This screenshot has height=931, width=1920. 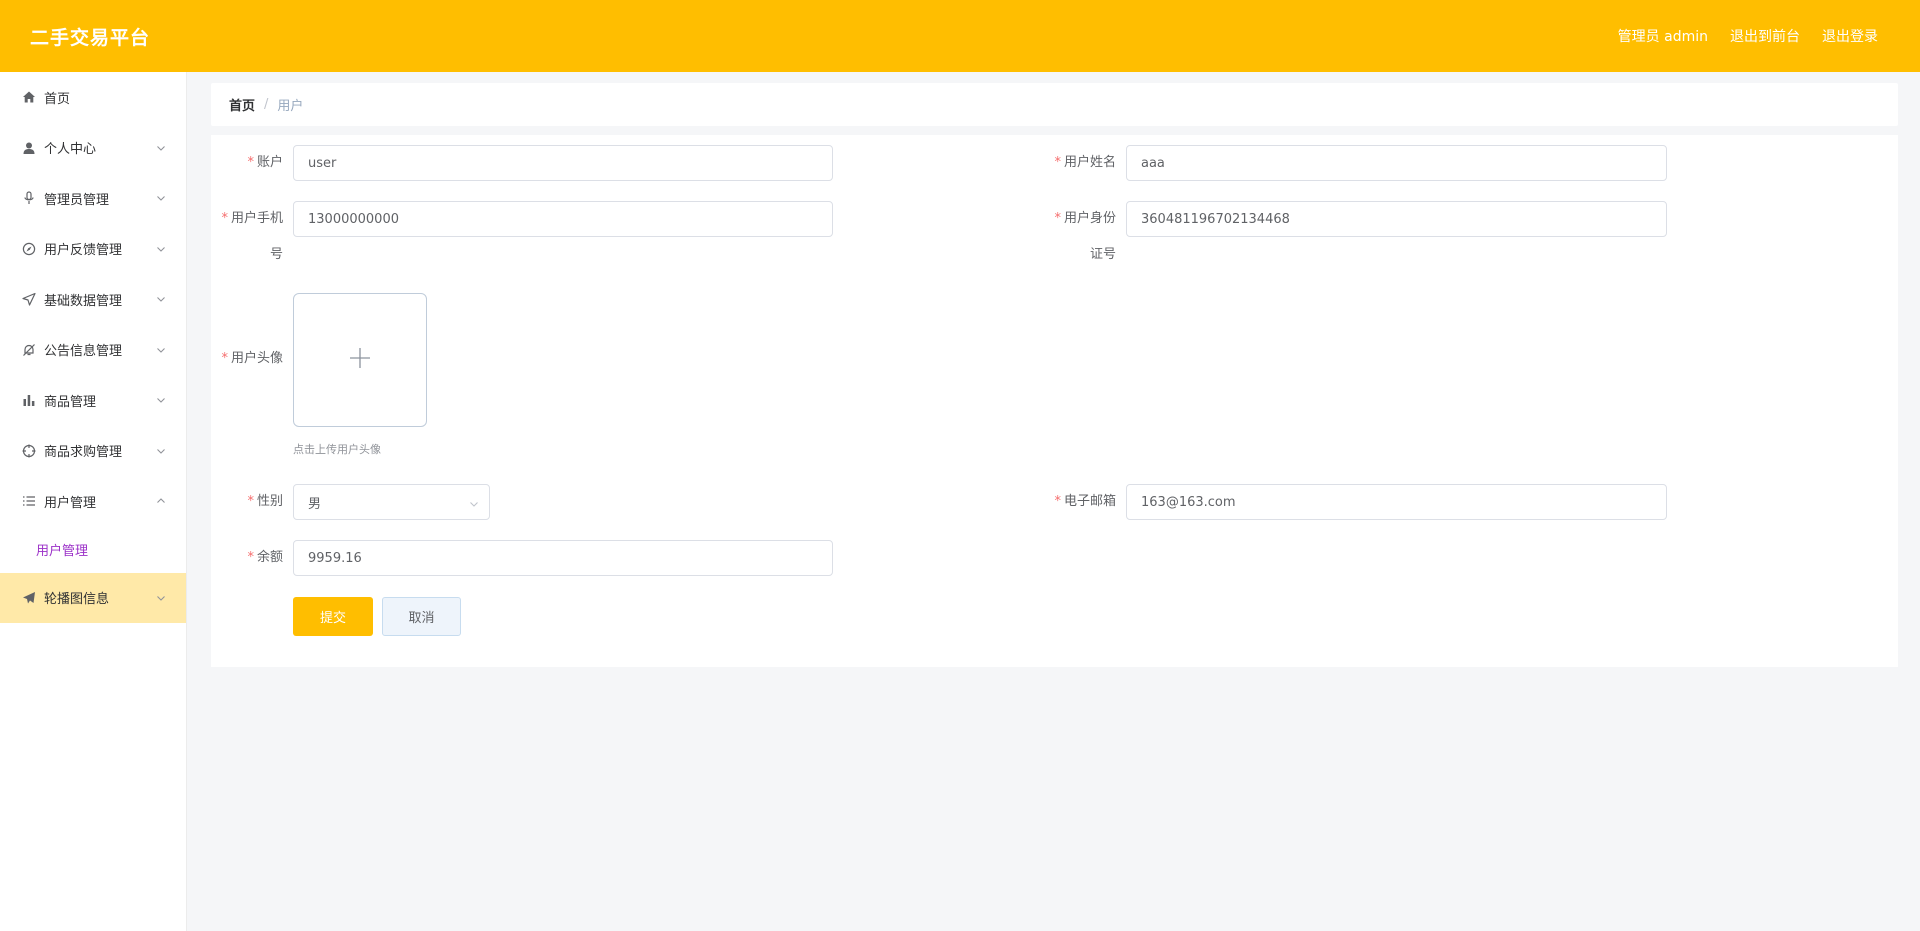 I want to click on sidebar-item-label: 管理员管理, so click(x=77, y=200).